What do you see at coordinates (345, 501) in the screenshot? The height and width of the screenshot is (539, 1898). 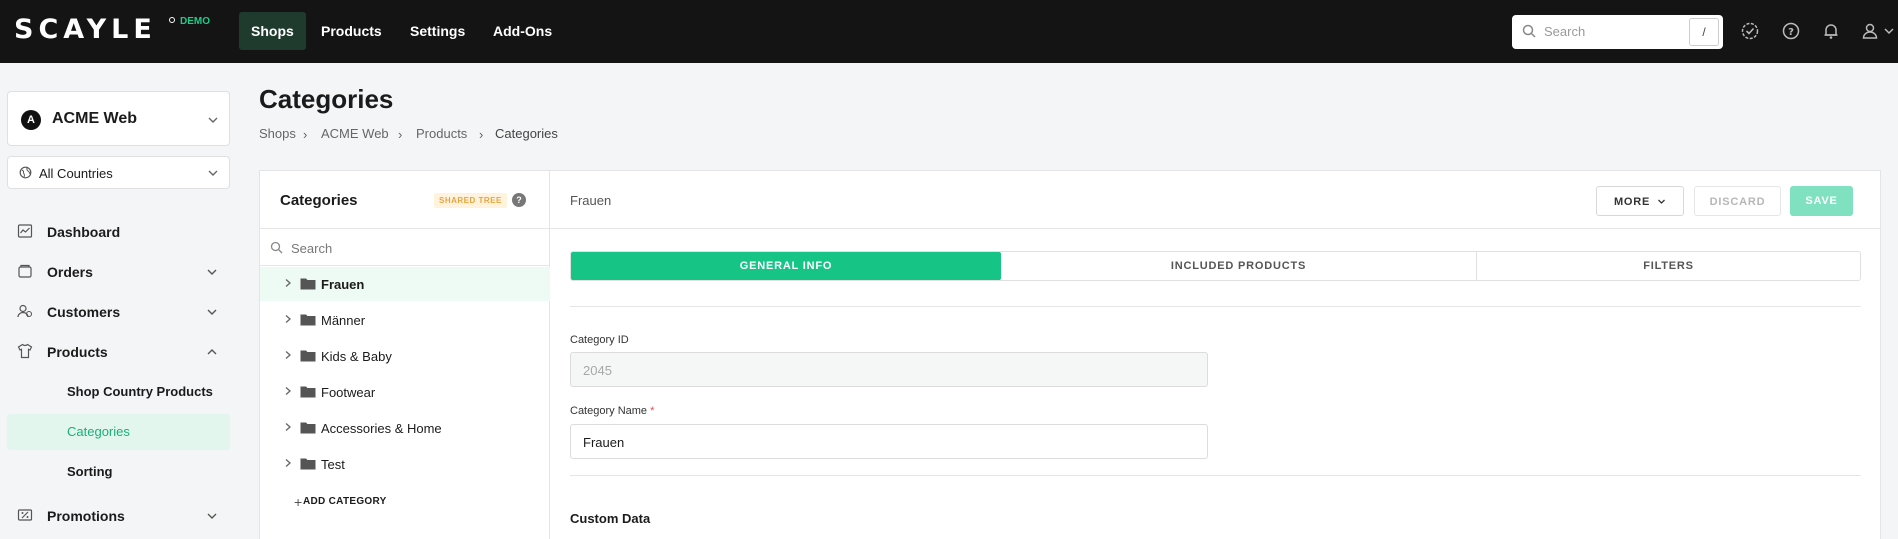 I see `add-category-label: ADD CATEGORY` at bounding box center [345, 501].